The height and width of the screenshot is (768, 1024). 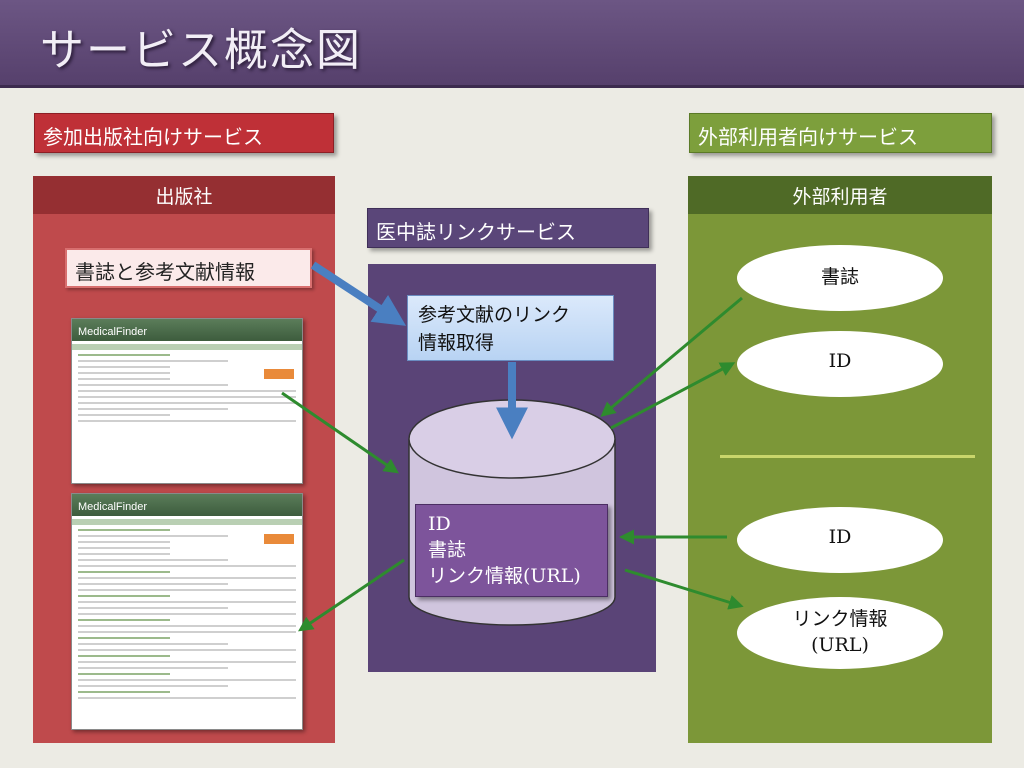 I want to click on external-divider, so click(x=847, y=456).